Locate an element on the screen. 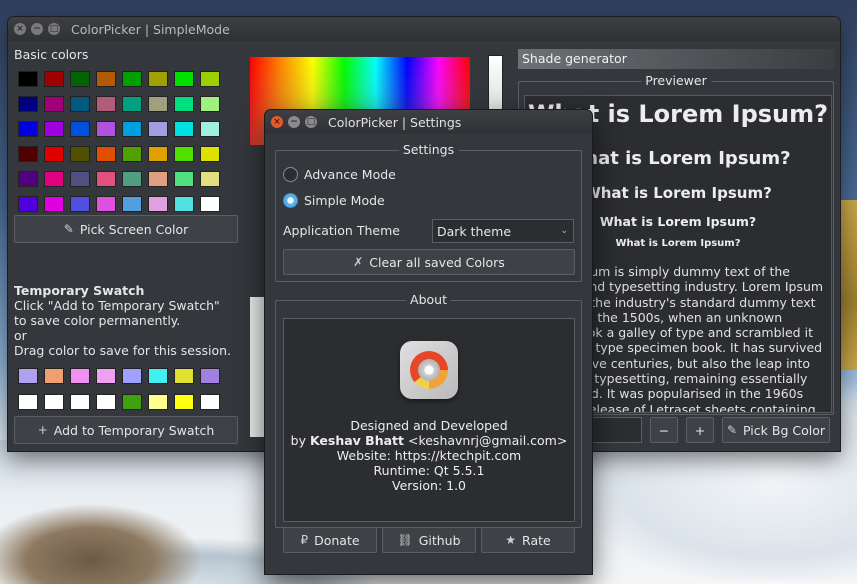  rate-button: ★ Rate is located at coordinates (528, 540).